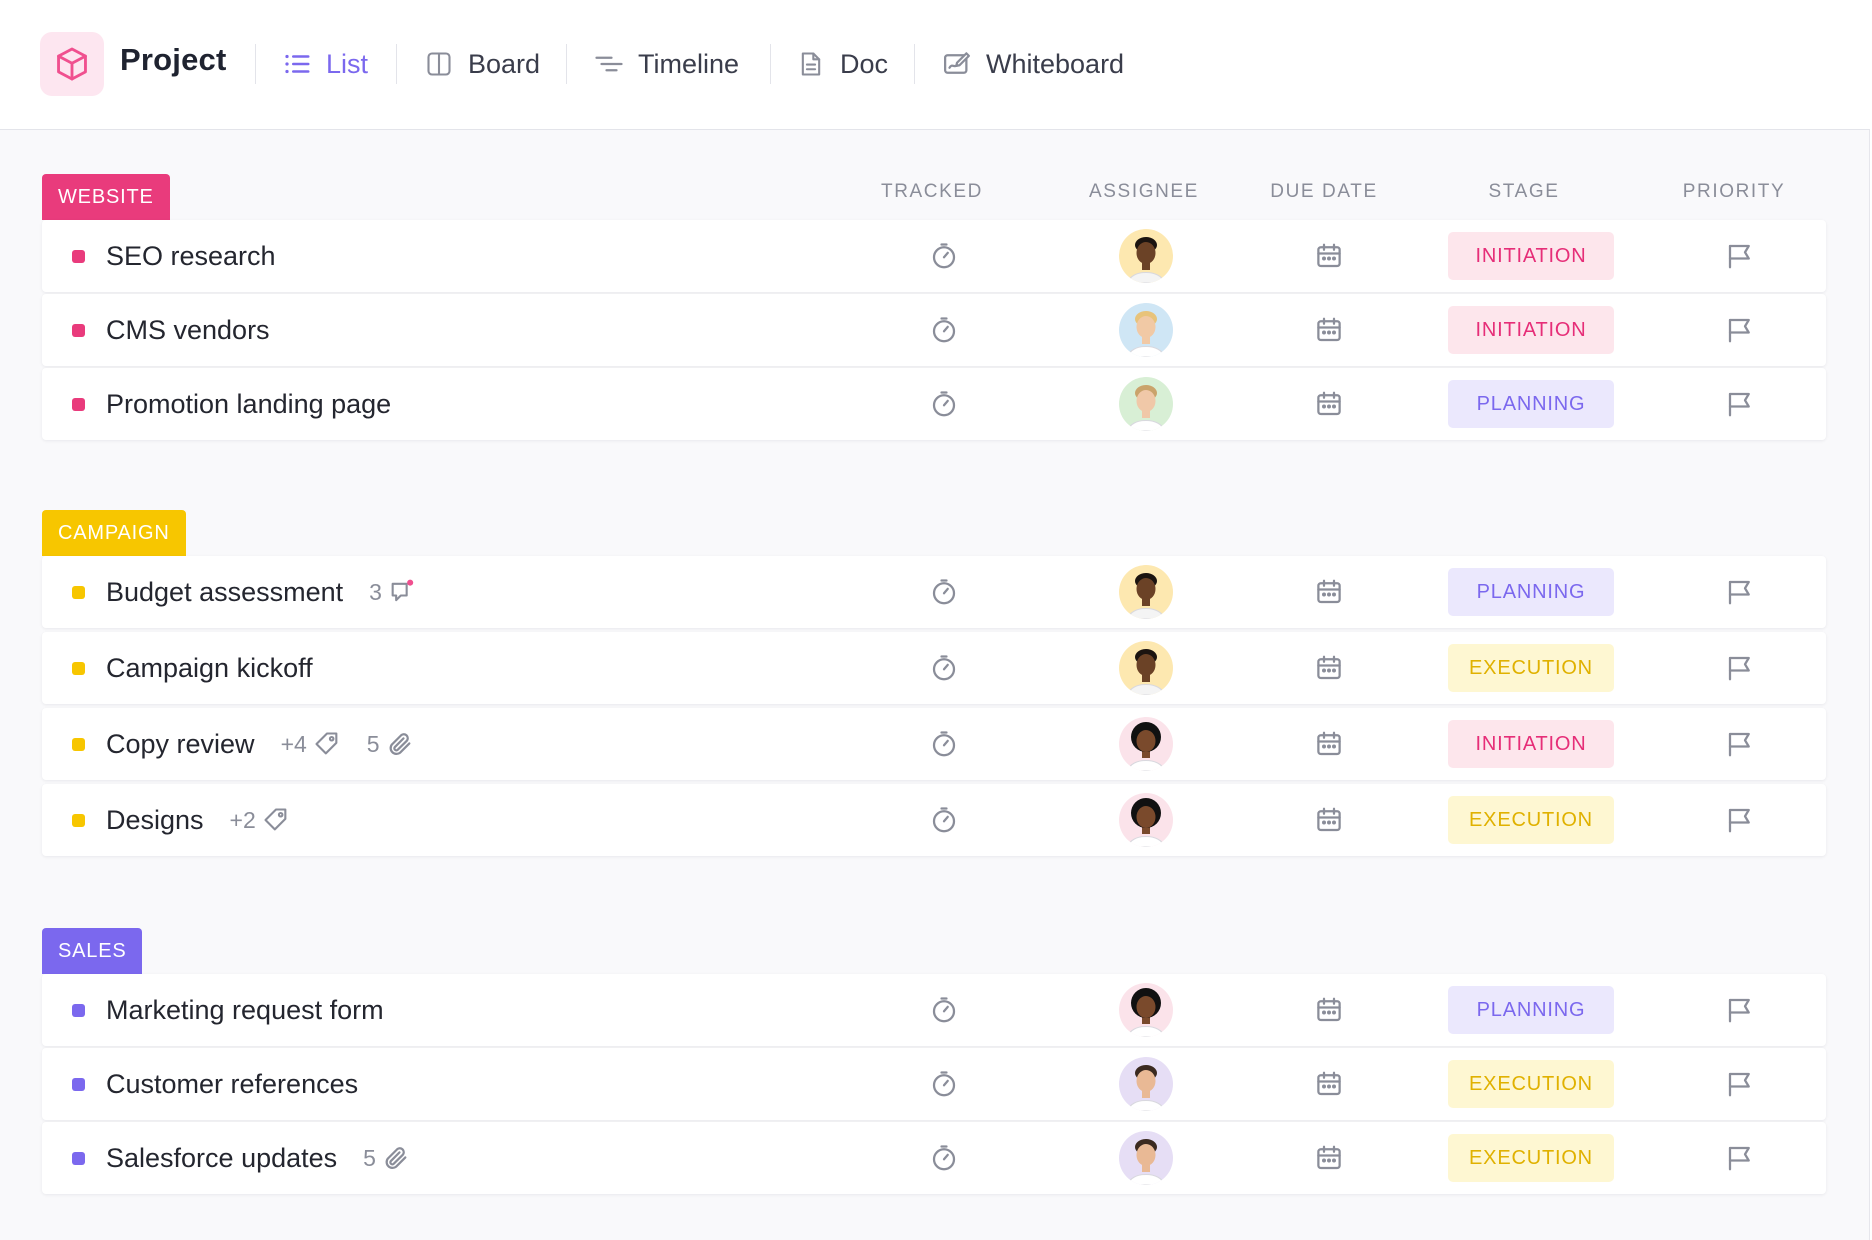 This screenshot has height=1240, width=1872. I want to click on task-row: Copy review +45 INITIATION, so click(934, 744).